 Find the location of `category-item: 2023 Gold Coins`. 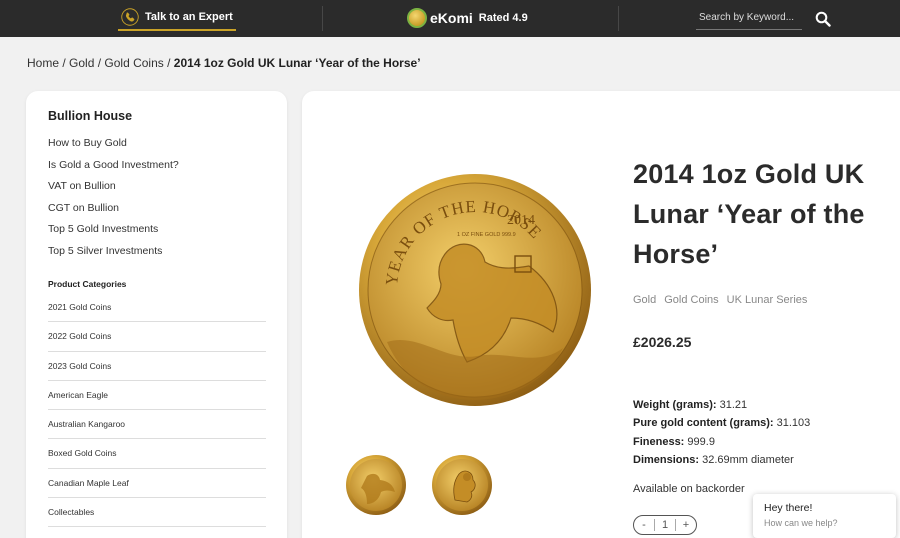

category-item: 2023 Gold Coins is located at coordinates (157, 366).